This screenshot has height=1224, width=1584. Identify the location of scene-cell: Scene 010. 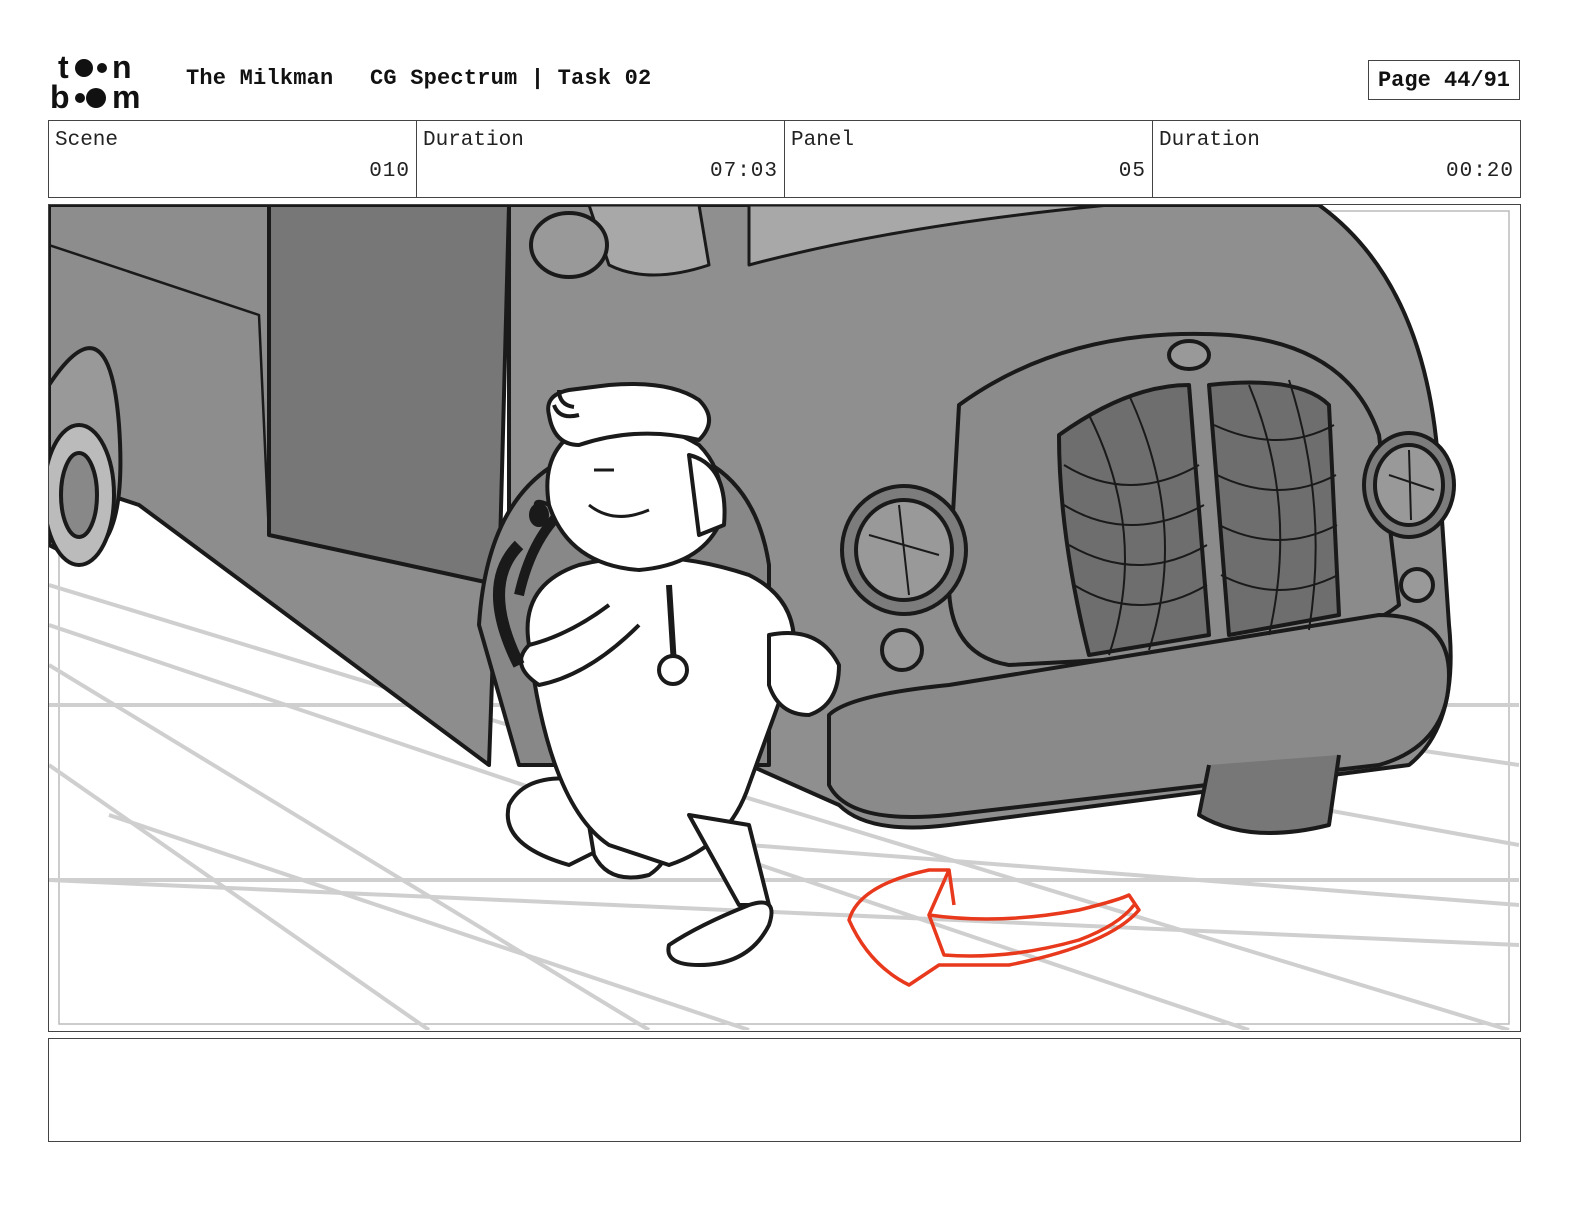
(233, 159).